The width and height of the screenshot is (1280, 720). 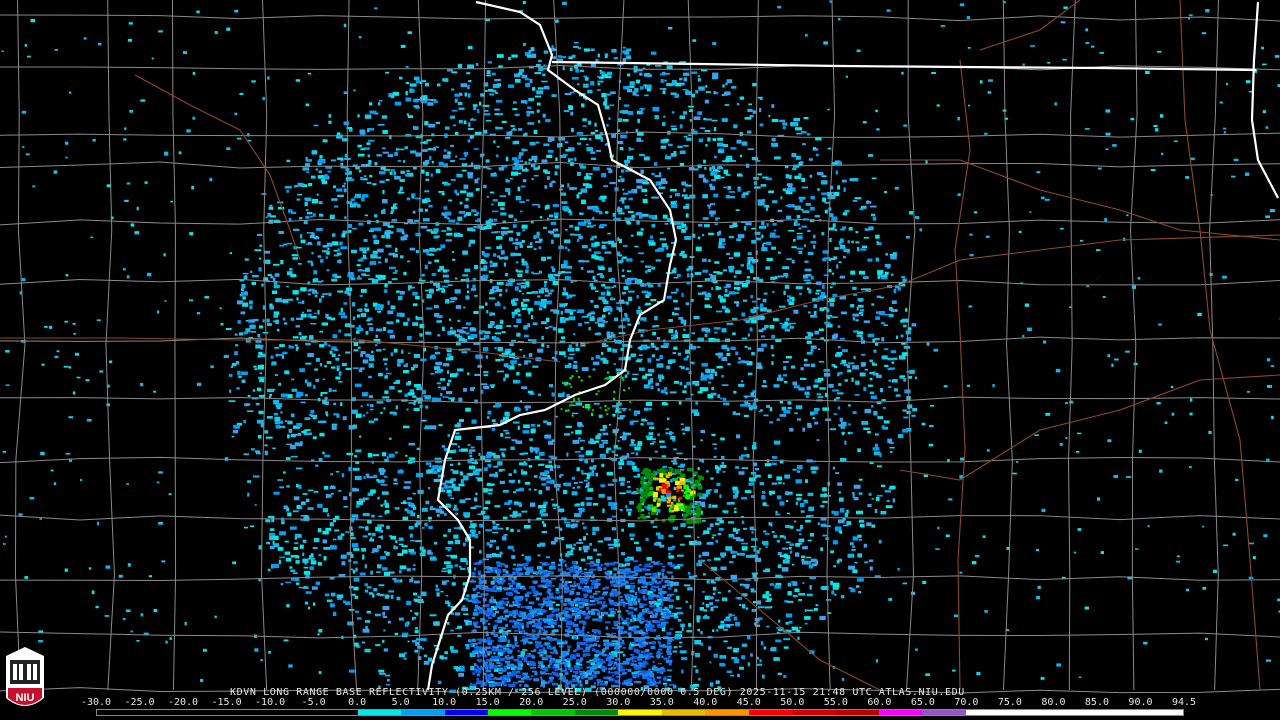 What do you see at coordinates (792, 702) in the screenshot?
I see `legend-tick: 50.0` at bounding box center [792, 702].